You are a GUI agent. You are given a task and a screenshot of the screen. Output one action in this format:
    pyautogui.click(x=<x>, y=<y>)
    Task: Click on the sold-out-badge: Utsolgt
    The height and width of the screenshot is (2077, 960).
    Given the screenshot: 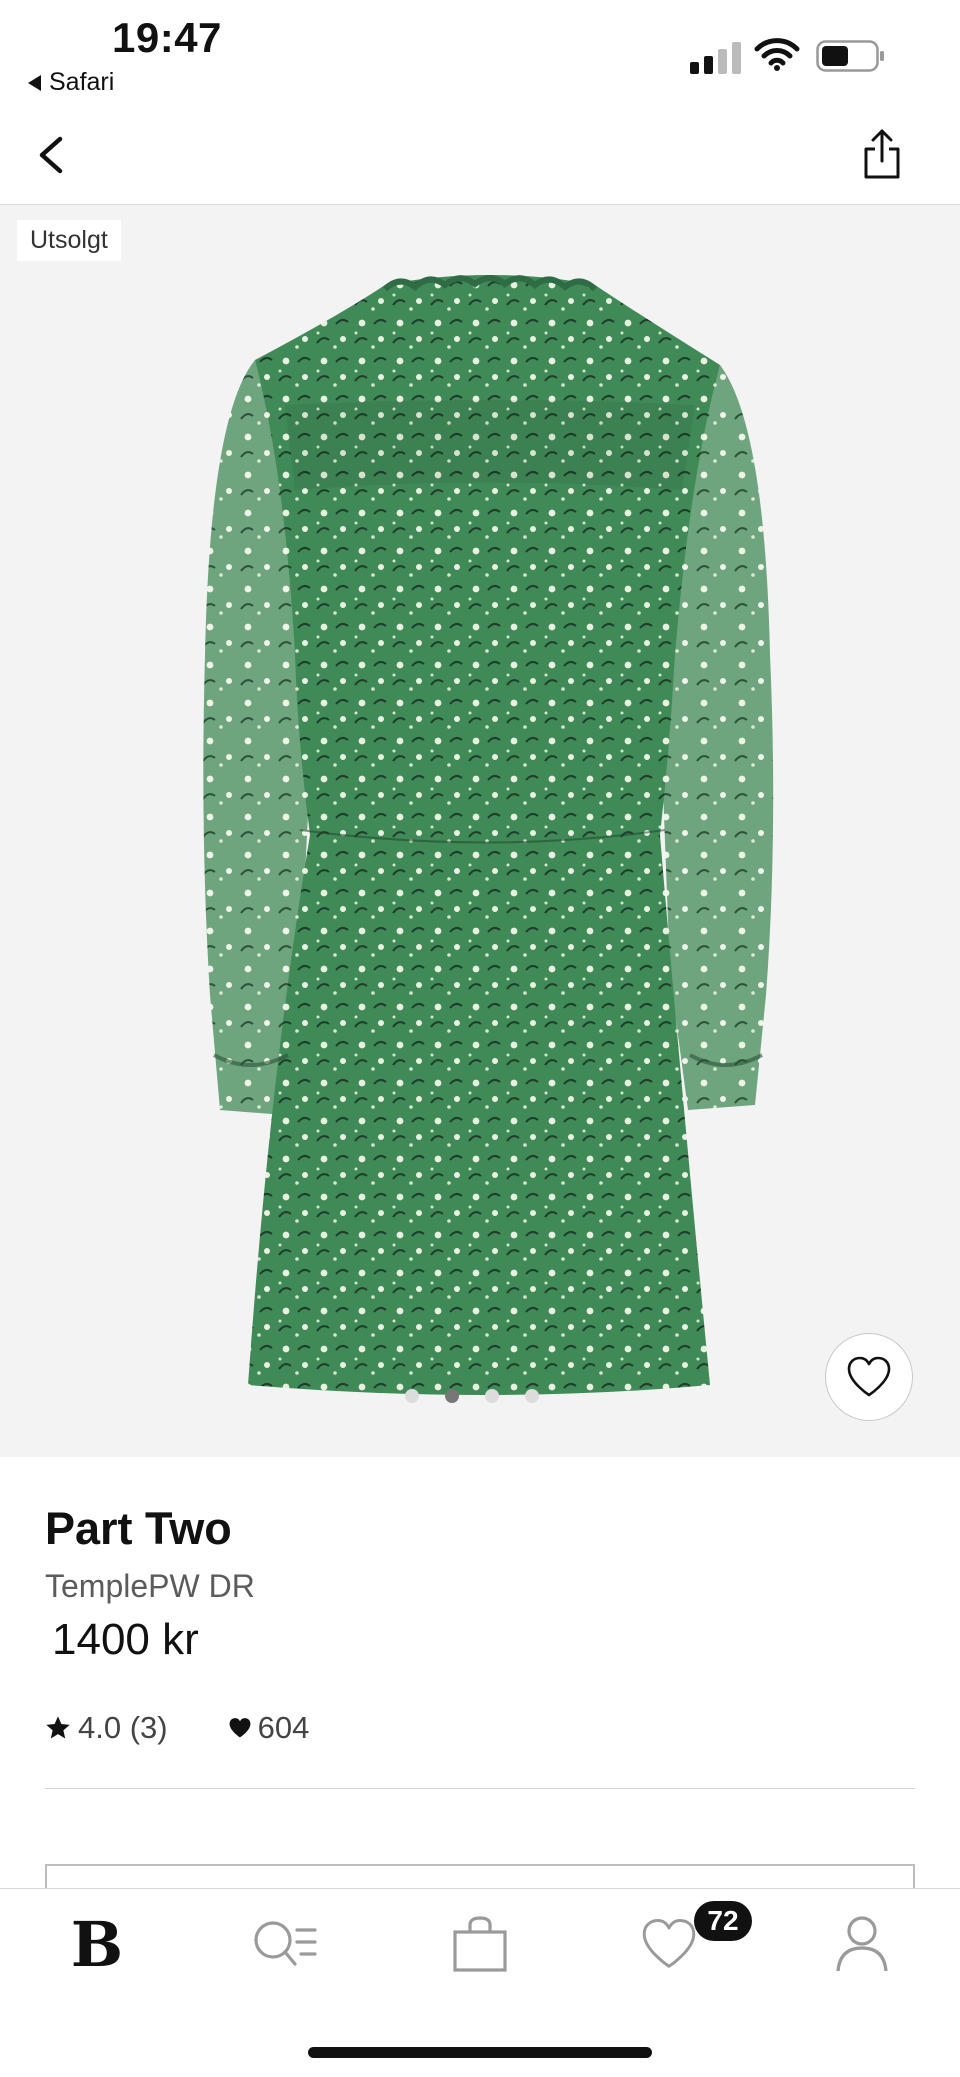 What is the action you would take?
    pyautogui.click(x=69, y=240)
    